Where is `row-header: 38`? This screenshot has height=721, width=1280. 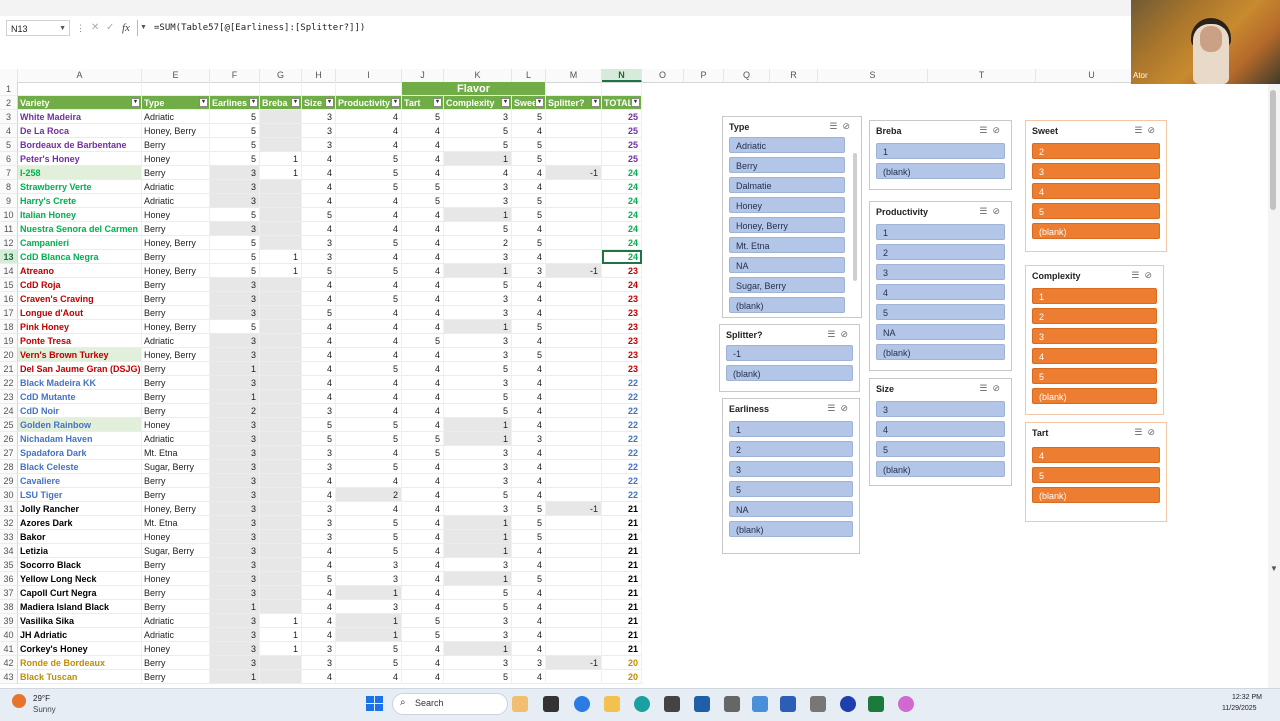 row-header: 38 is located at coordinates (9, 607).